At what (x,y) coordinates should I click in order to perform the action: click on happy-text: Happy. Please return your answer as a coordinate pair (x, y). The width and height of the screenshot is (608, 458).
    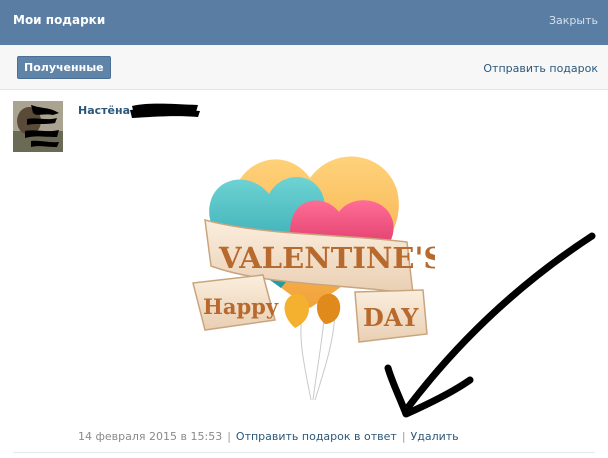
    Looking at the image, I should click on (241, 306).